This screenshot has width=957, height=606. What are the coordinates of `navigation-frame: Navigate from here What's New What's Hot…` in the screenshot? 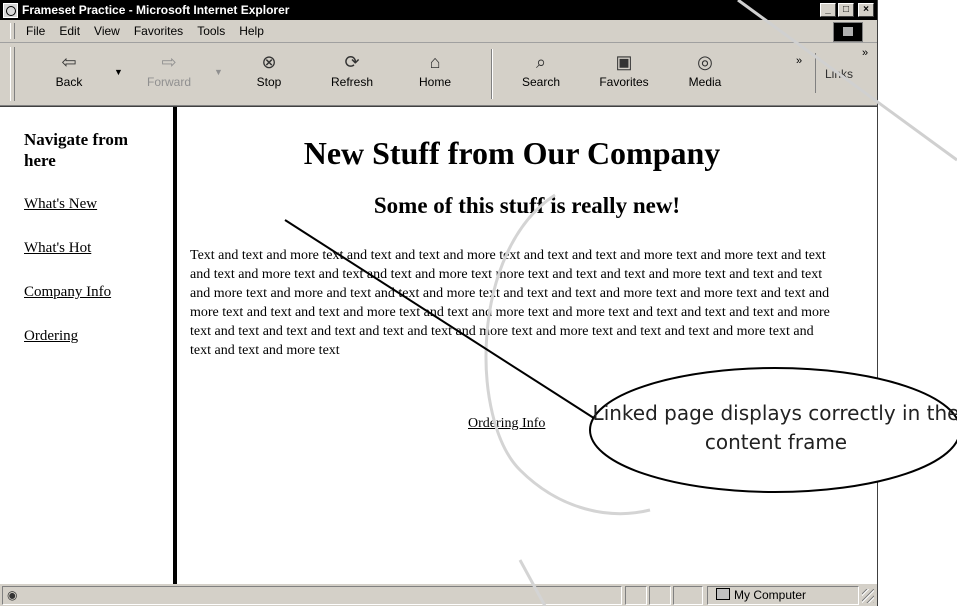 It's located at (86, 345).